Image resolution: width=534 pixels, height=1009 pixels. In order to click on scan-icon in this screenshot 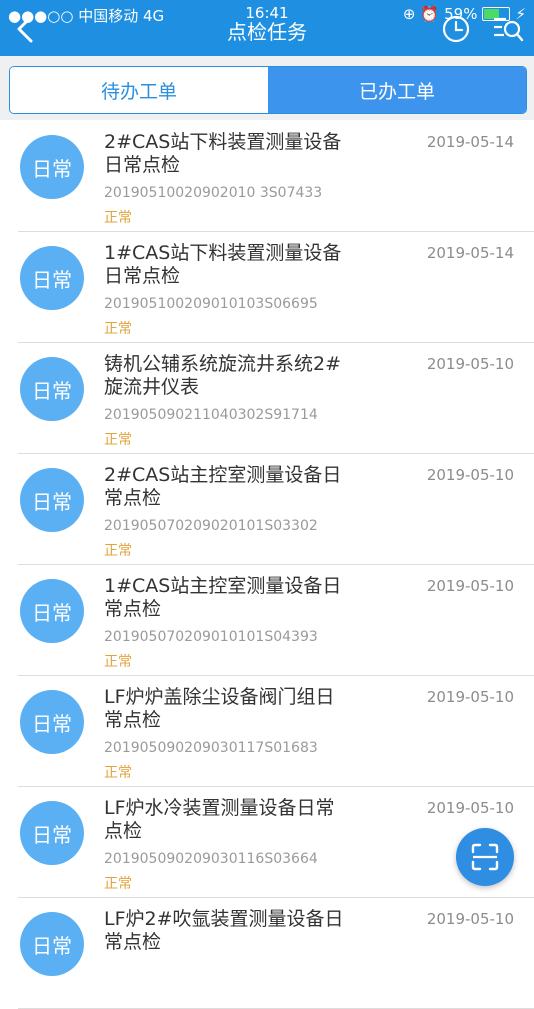, I will do `click(485, 857)`.